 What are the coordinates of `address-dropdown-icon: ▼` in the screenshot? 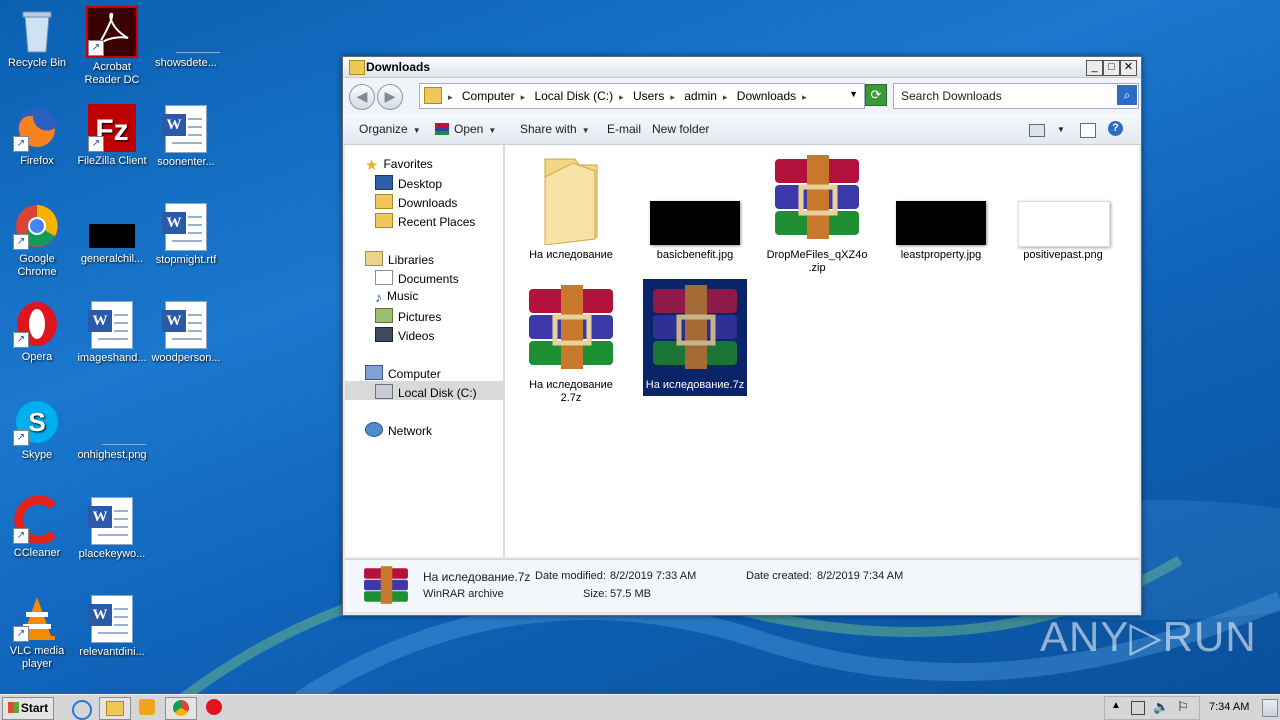 It's located at (853, 94).